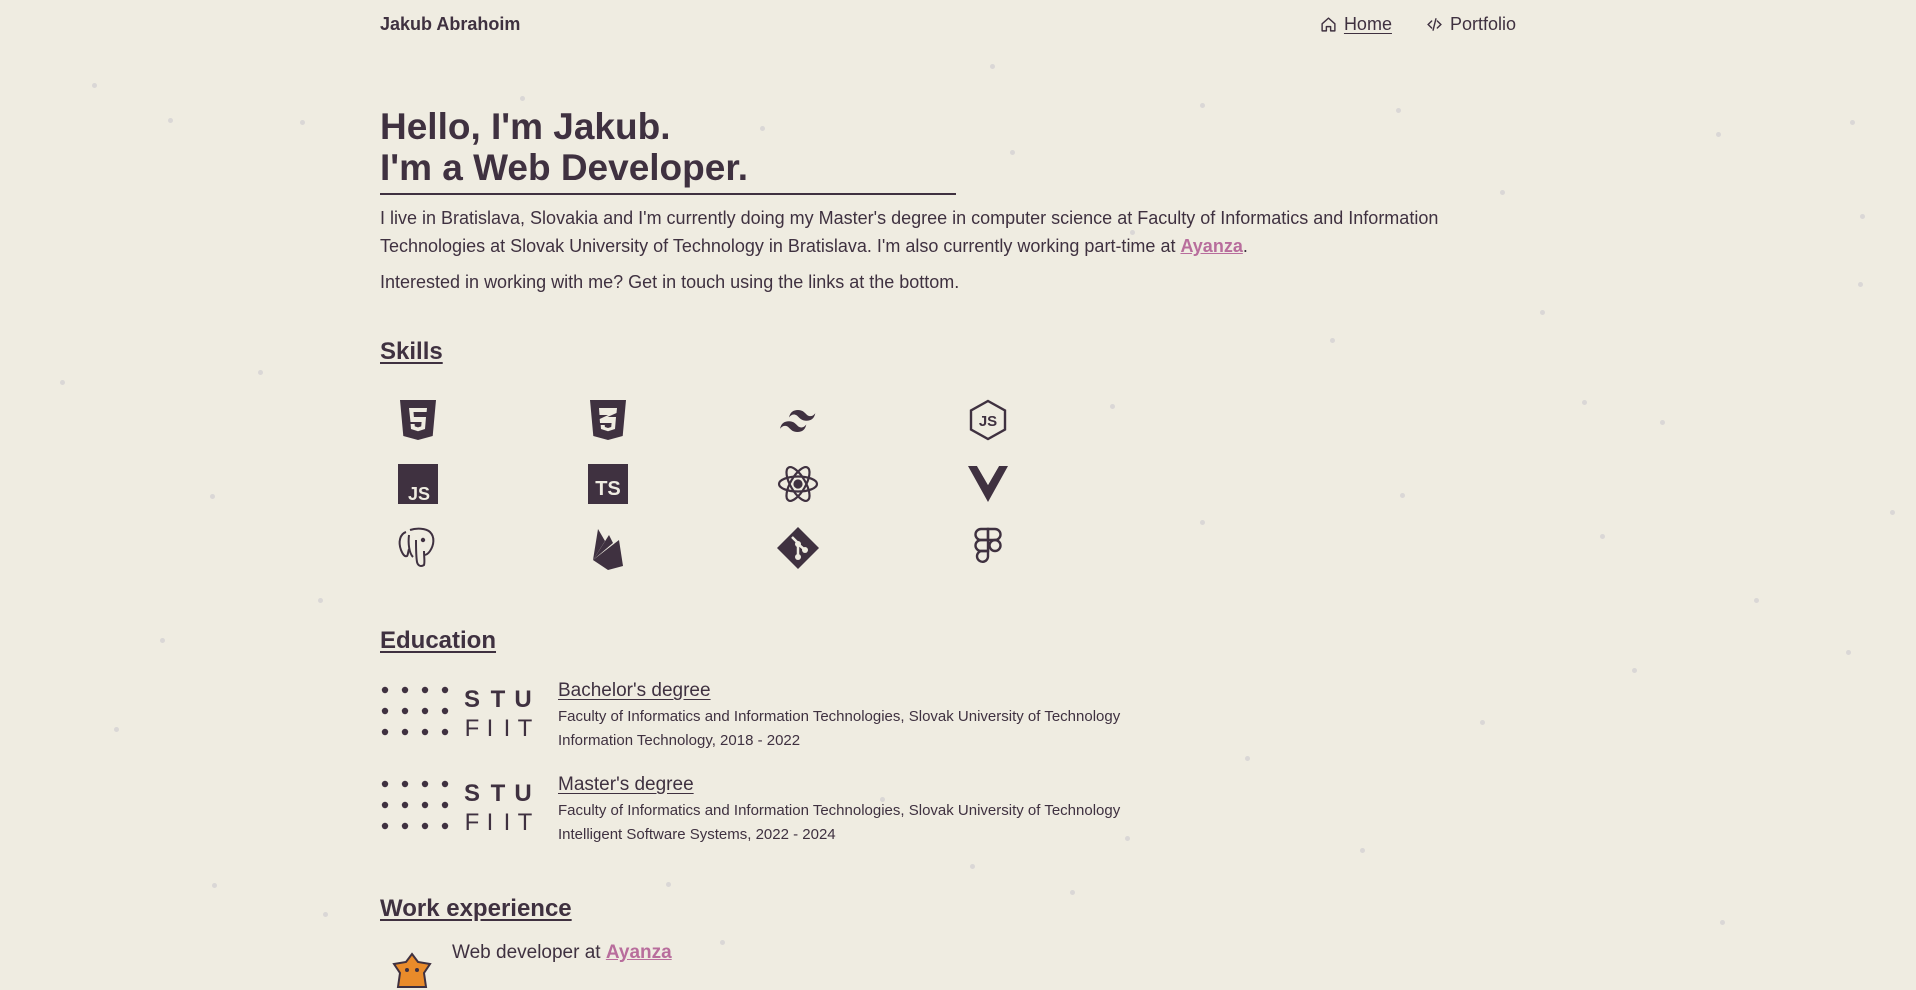 Image resolution: width=1916 pixels, height=990 pixels. I want to click on skills-heading: Skills, so click(411, 351).